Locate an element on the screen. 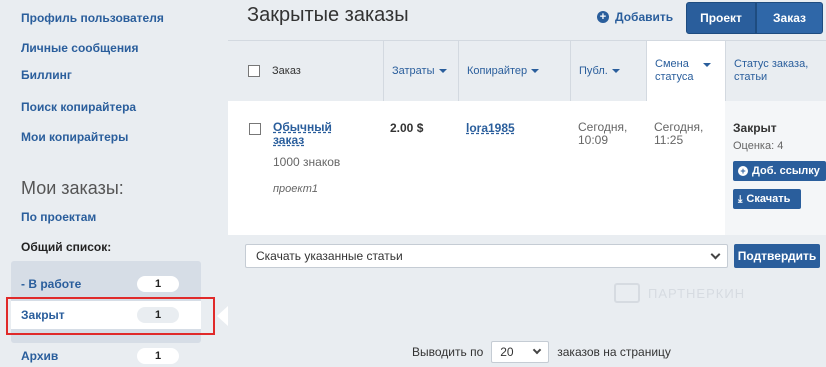  status-change-date: Сегодня, 11:25 is located at coordinates (678, 134).